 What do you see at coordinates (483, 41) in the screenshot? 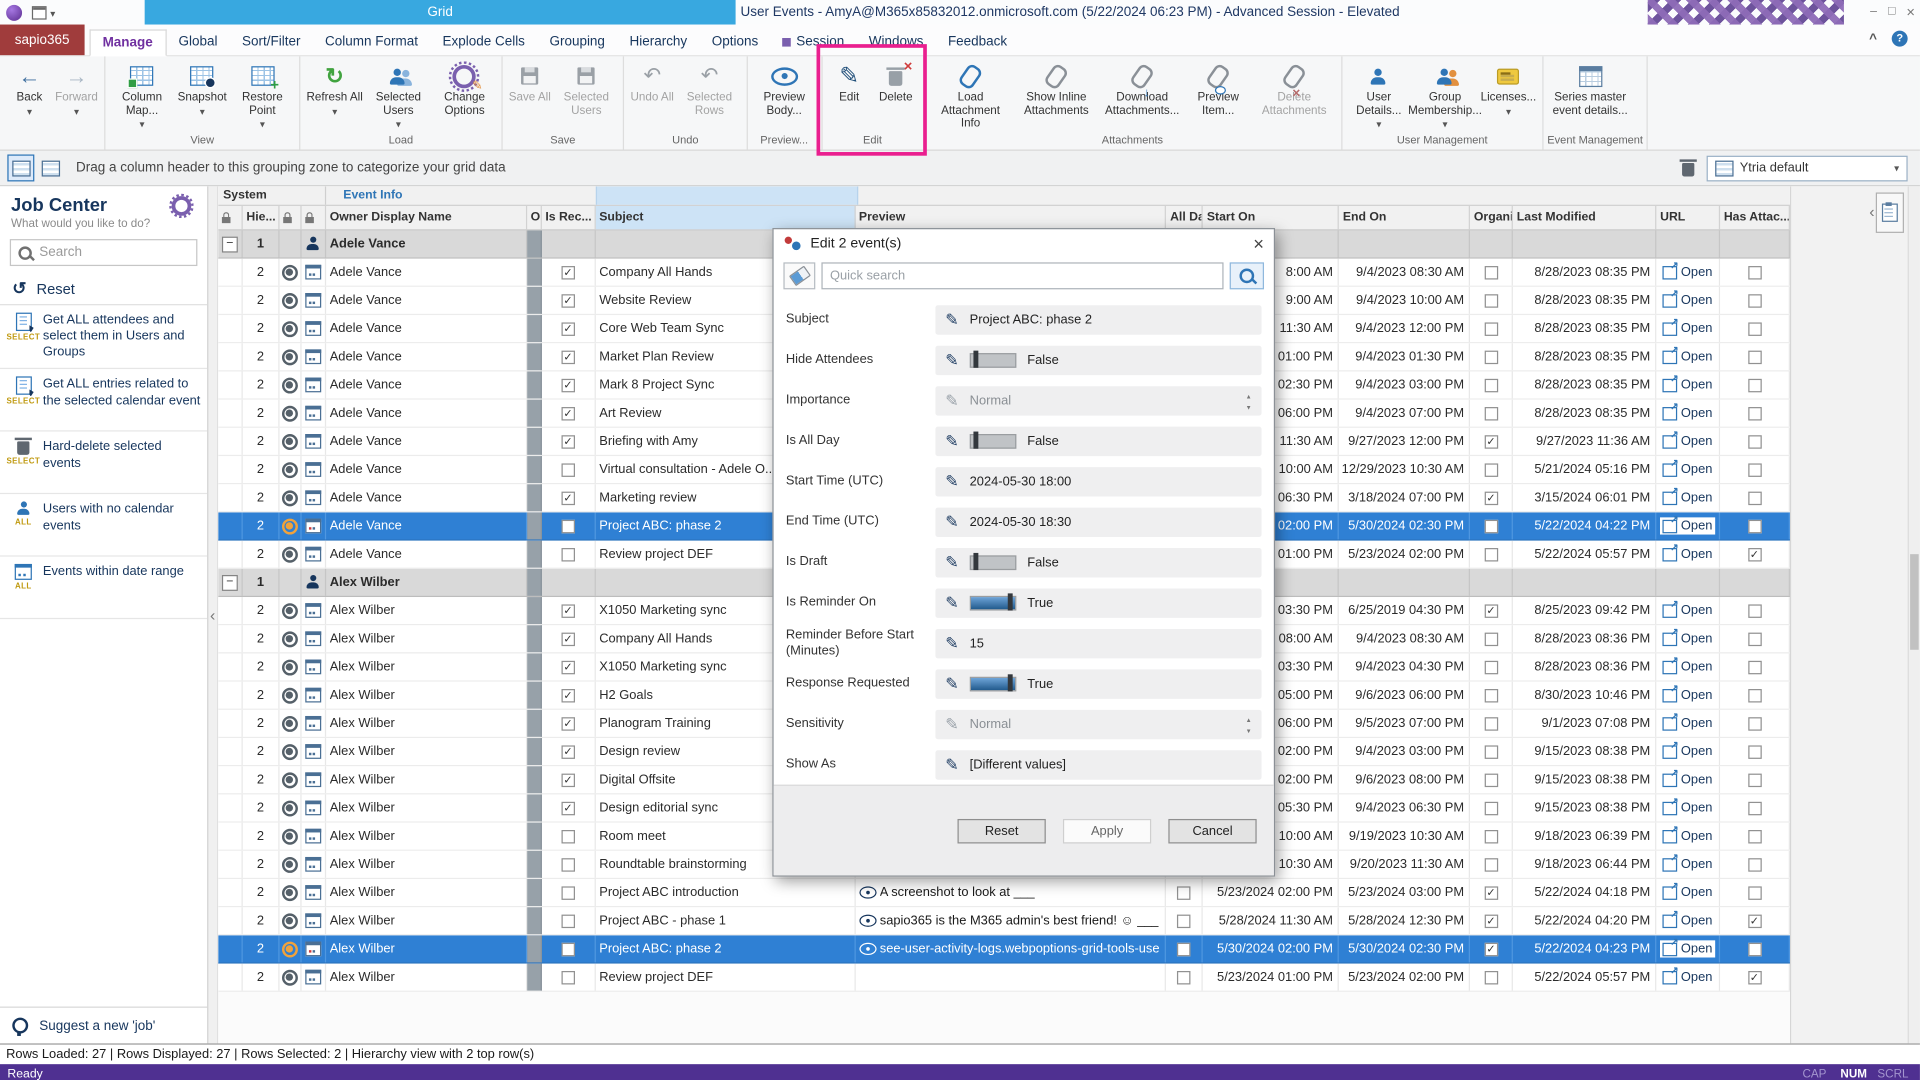
I see `tab-explode-cells: Explode Cells` at bounding box center [483, 41].